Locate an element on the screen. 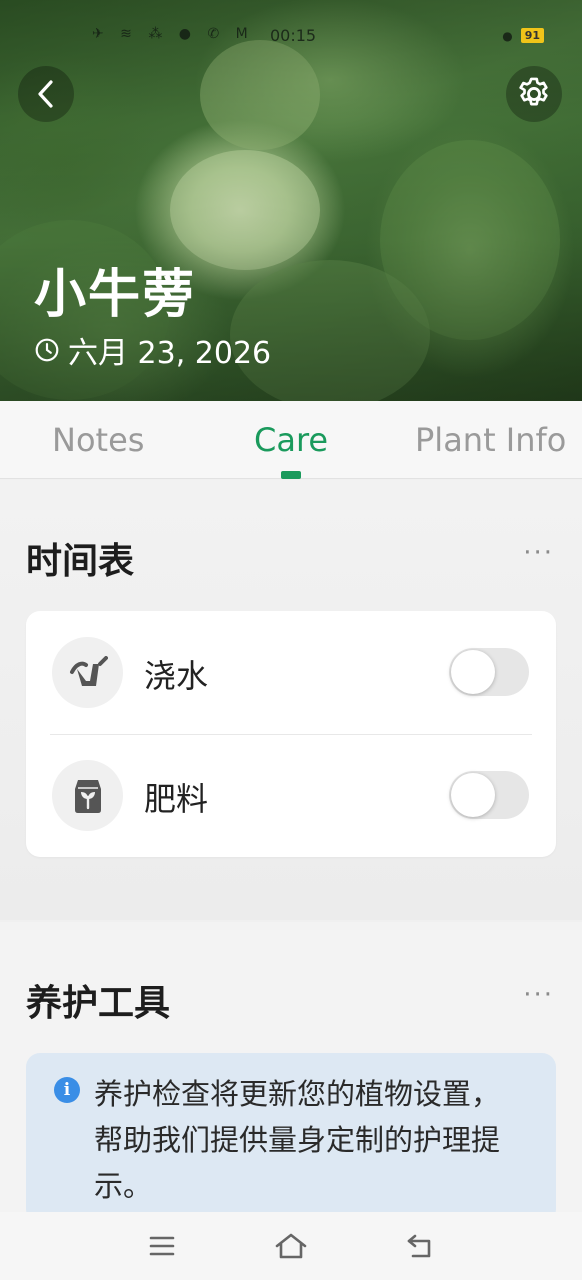  settings-button is located at coordinates (534, 94).